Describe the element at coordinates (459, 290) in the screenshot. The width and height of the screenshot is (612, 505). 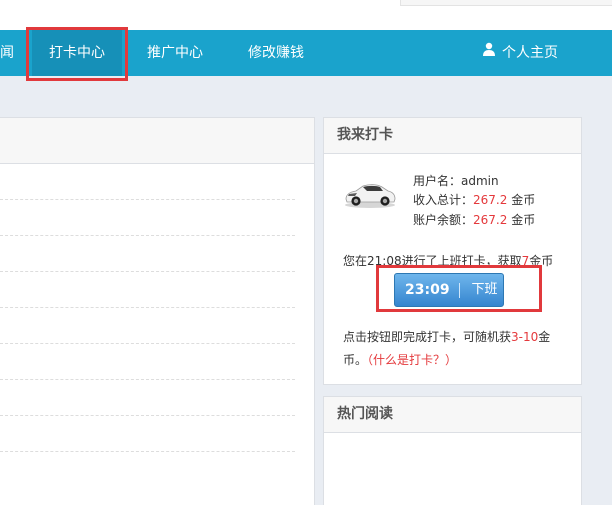
I see `checkout-divider` at that location.